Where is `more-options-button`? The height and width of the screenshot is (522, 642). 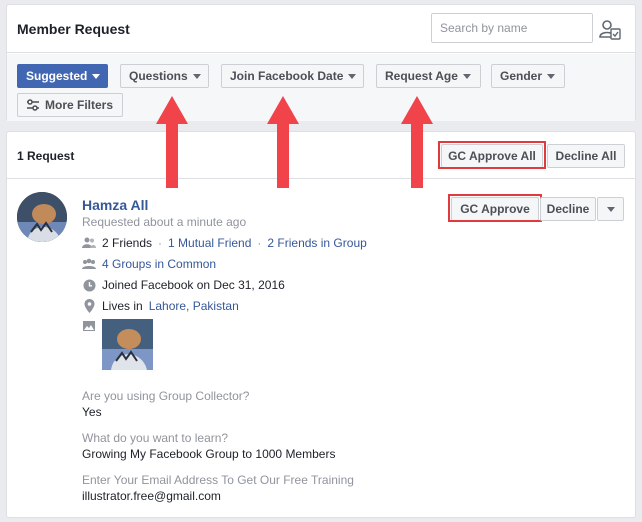 more-options-button is located at coordinates (610, 209).